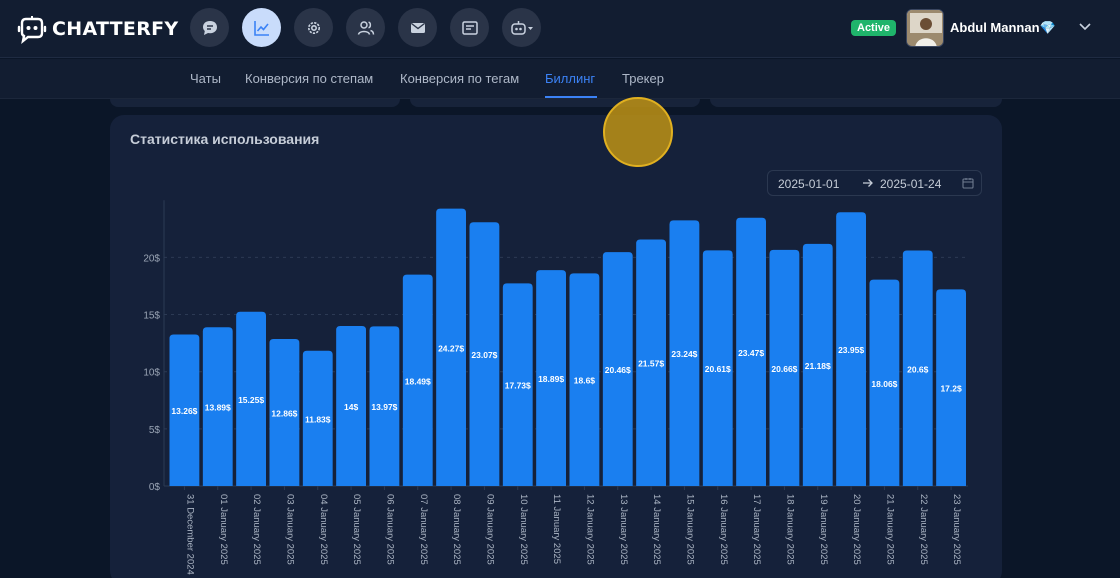  I want to click on card-title: Статистика использования, so click(225, 139).